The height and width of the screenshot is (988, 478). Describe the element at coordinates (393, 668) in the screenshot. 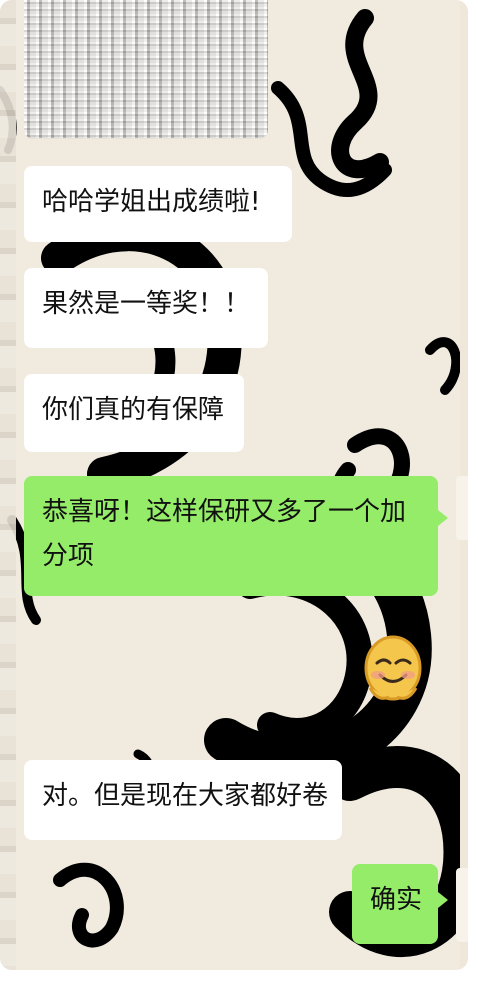

I see `happy-blush-emoji-icon` at that location.